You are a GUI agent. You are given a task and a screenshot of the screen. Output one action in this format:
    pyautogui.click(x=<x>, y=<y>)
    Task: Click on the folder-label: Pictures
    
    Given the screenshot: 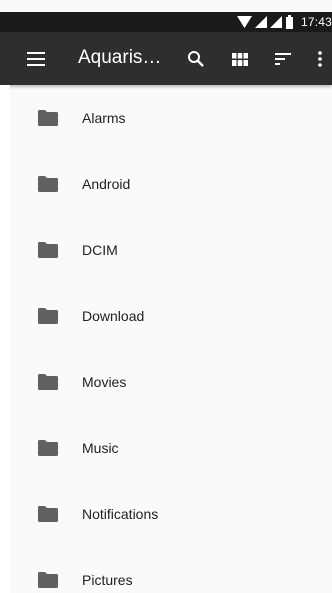 What is the action you would take?
    pyautogui.click(x=107, y=580)
    